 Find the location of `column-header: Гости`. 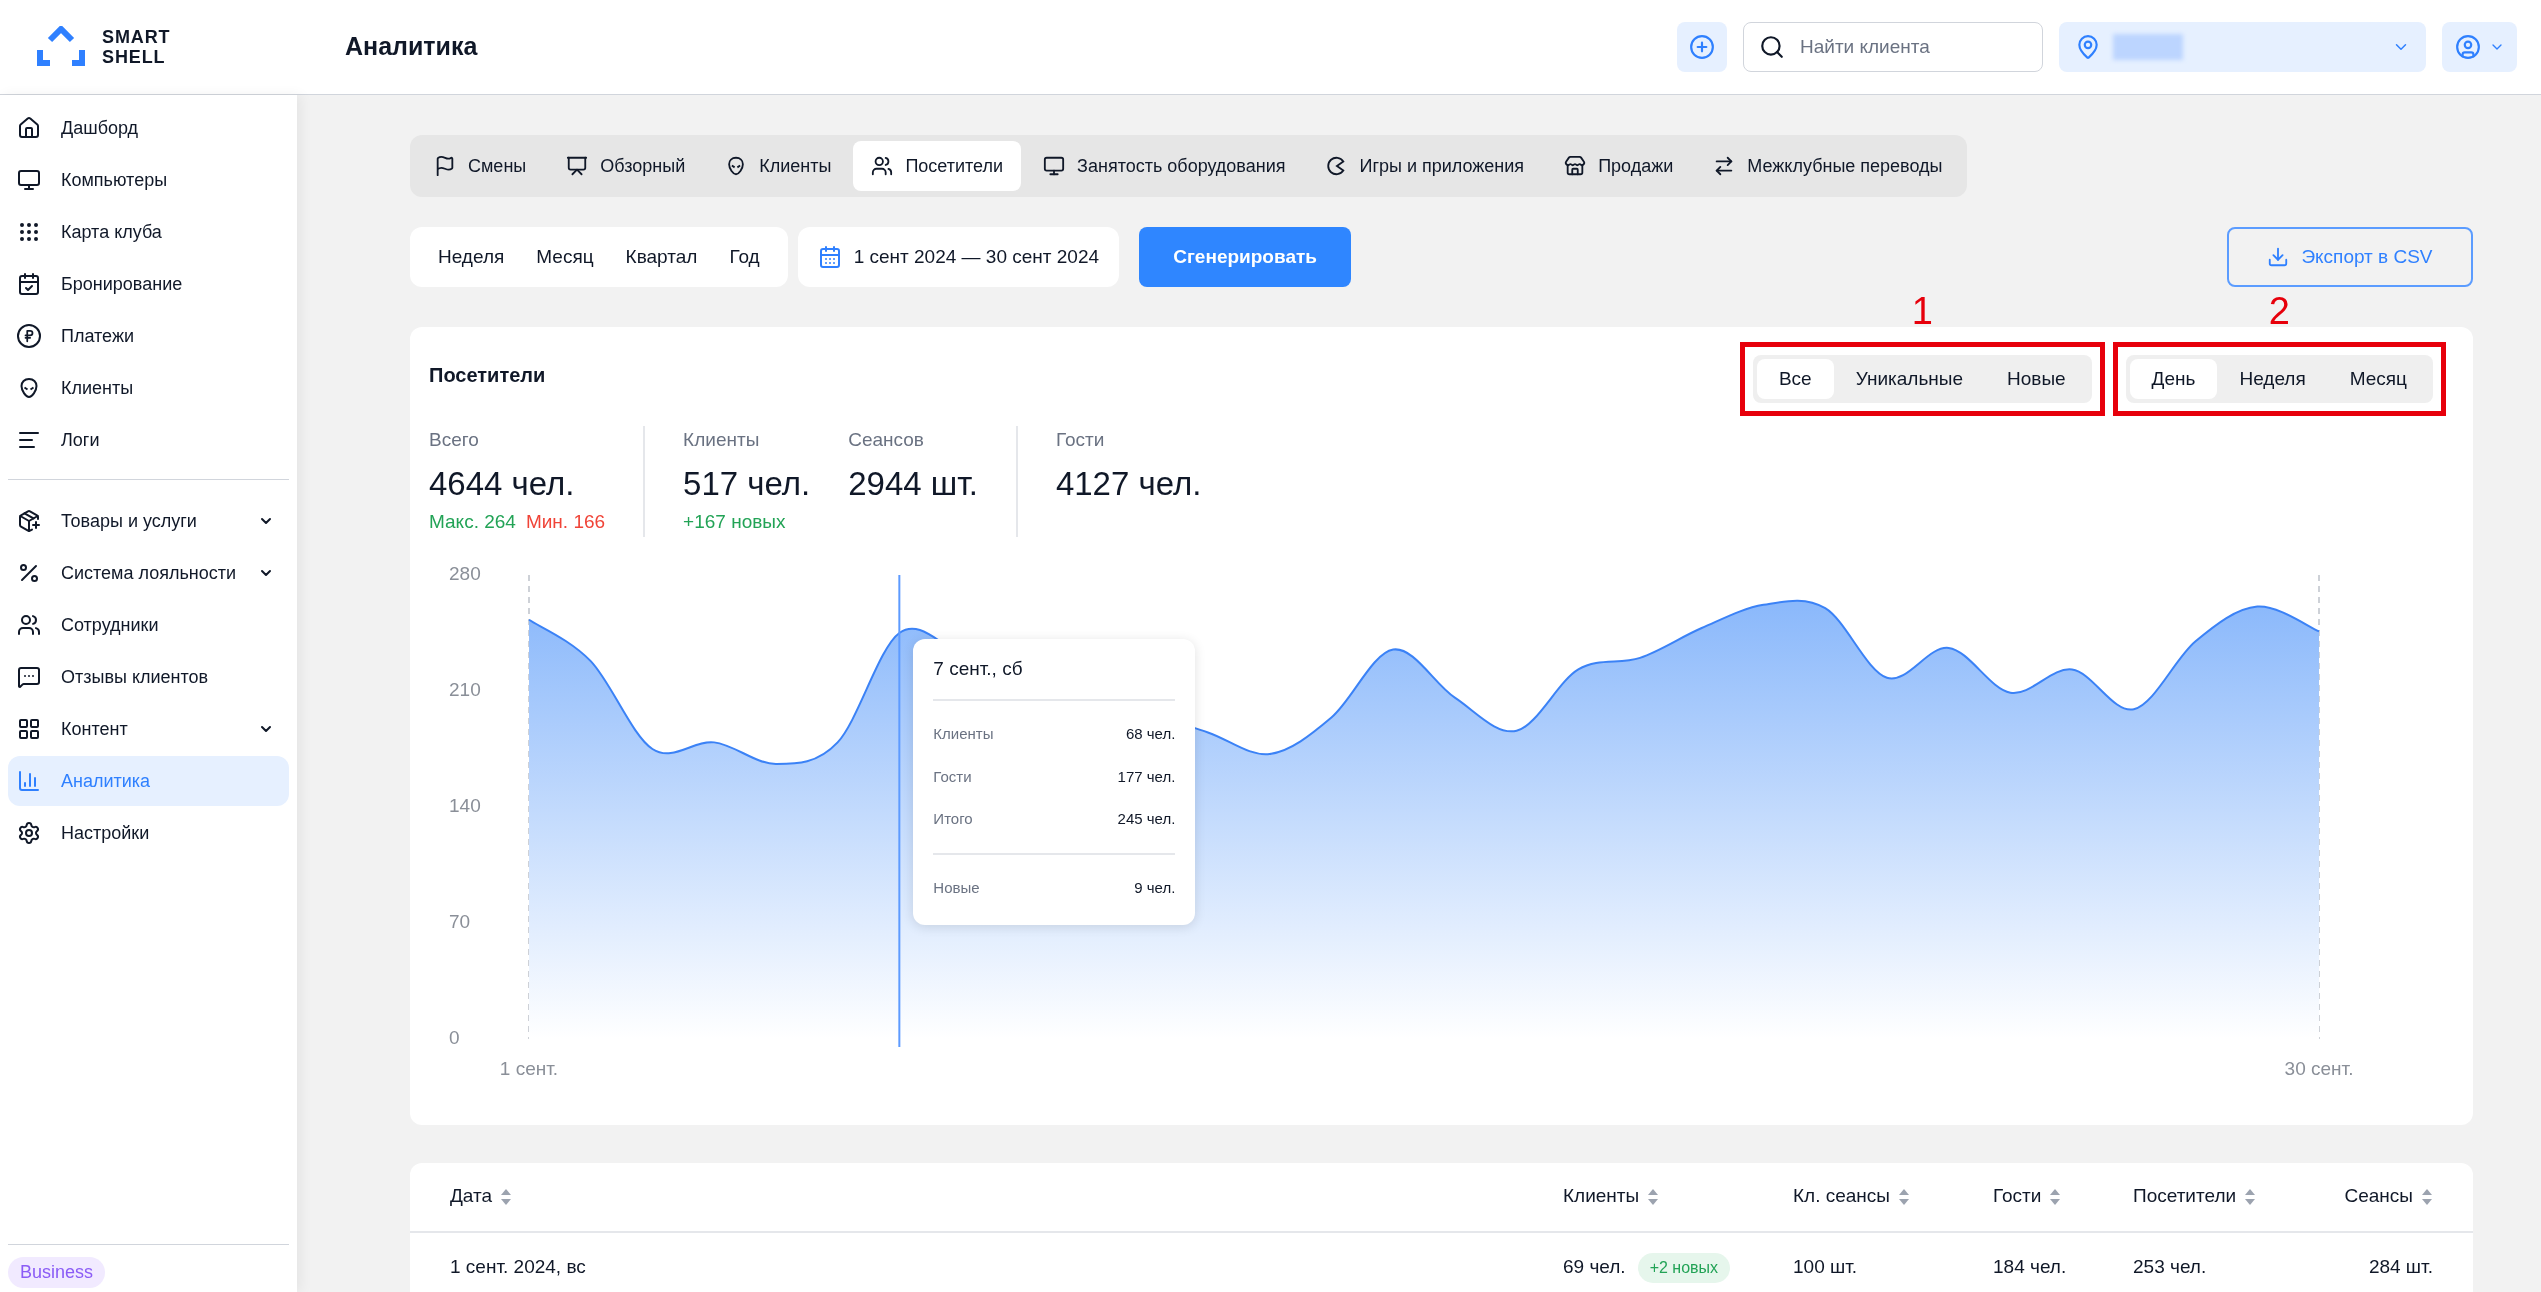

column-header: Гости is located at coordinates (2017, 1196).